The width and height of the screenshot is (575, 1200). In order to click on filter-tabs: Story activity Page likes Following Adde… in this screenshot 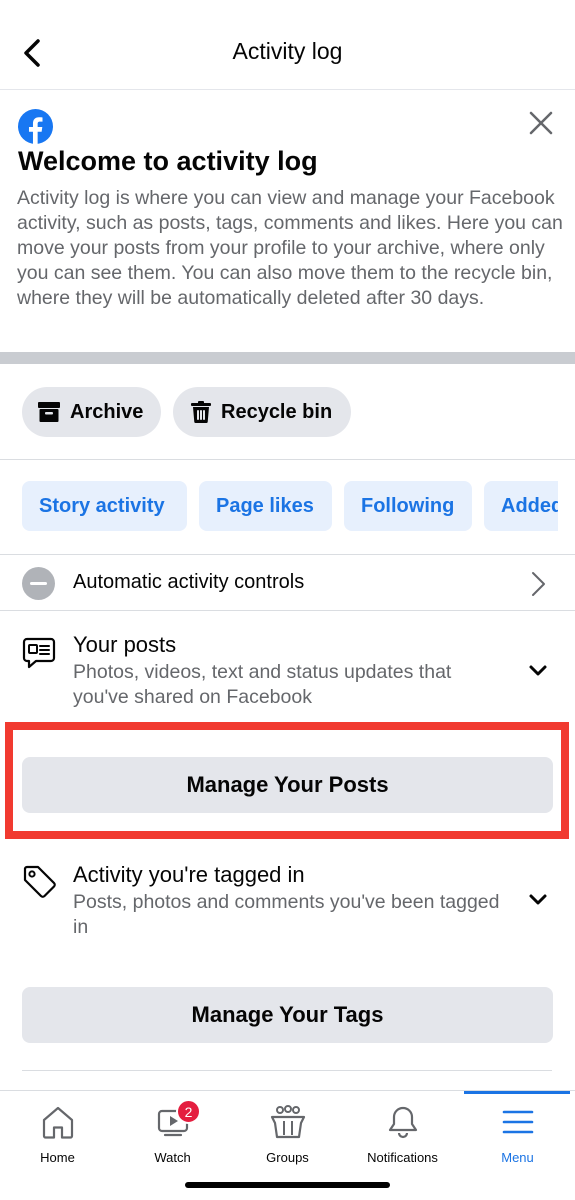, I will do `click(290, 506)`.